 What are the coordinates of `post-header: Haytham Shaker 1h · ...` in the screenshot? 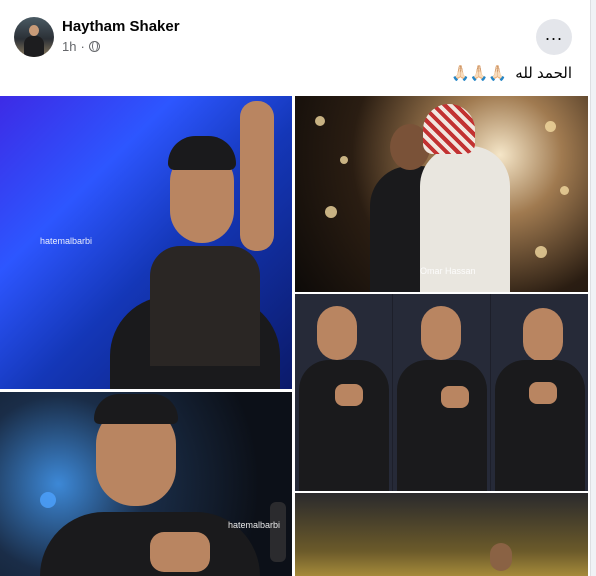 It's located at (295, 31).